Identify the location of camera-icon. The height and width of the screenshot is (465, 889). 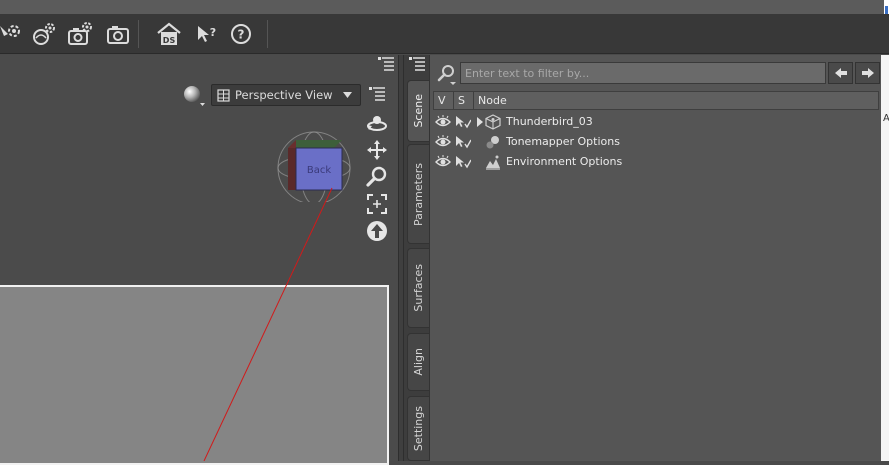
(118, 34).